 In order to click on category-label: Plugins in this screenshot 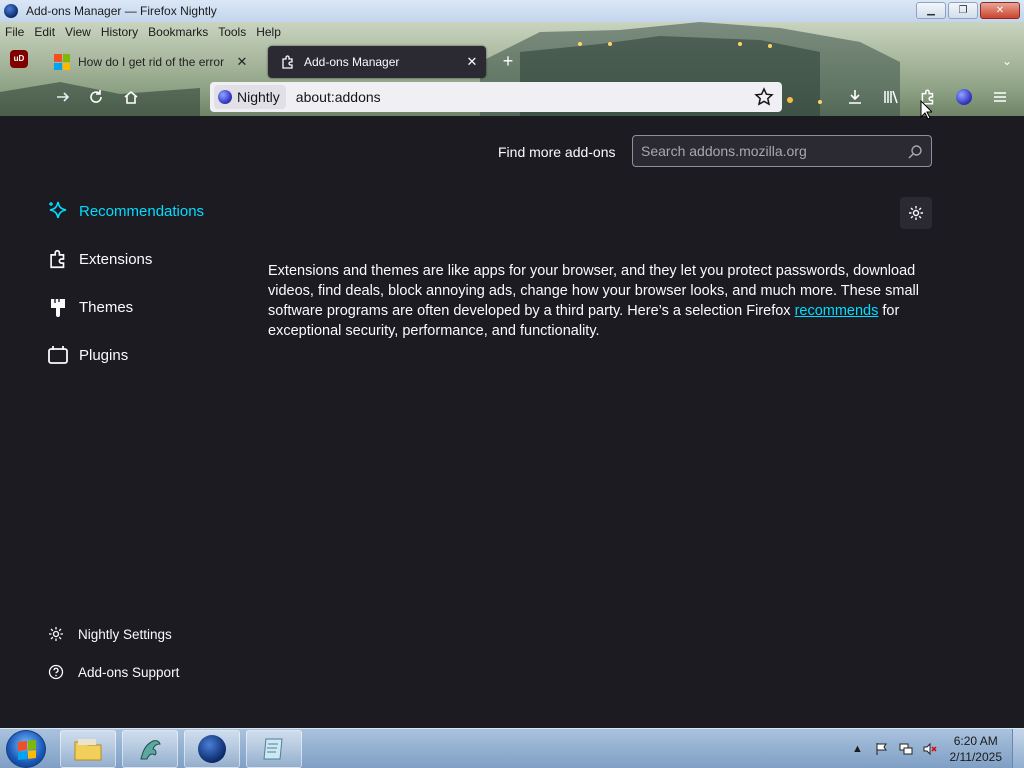, I will do `click(104, 355)`.